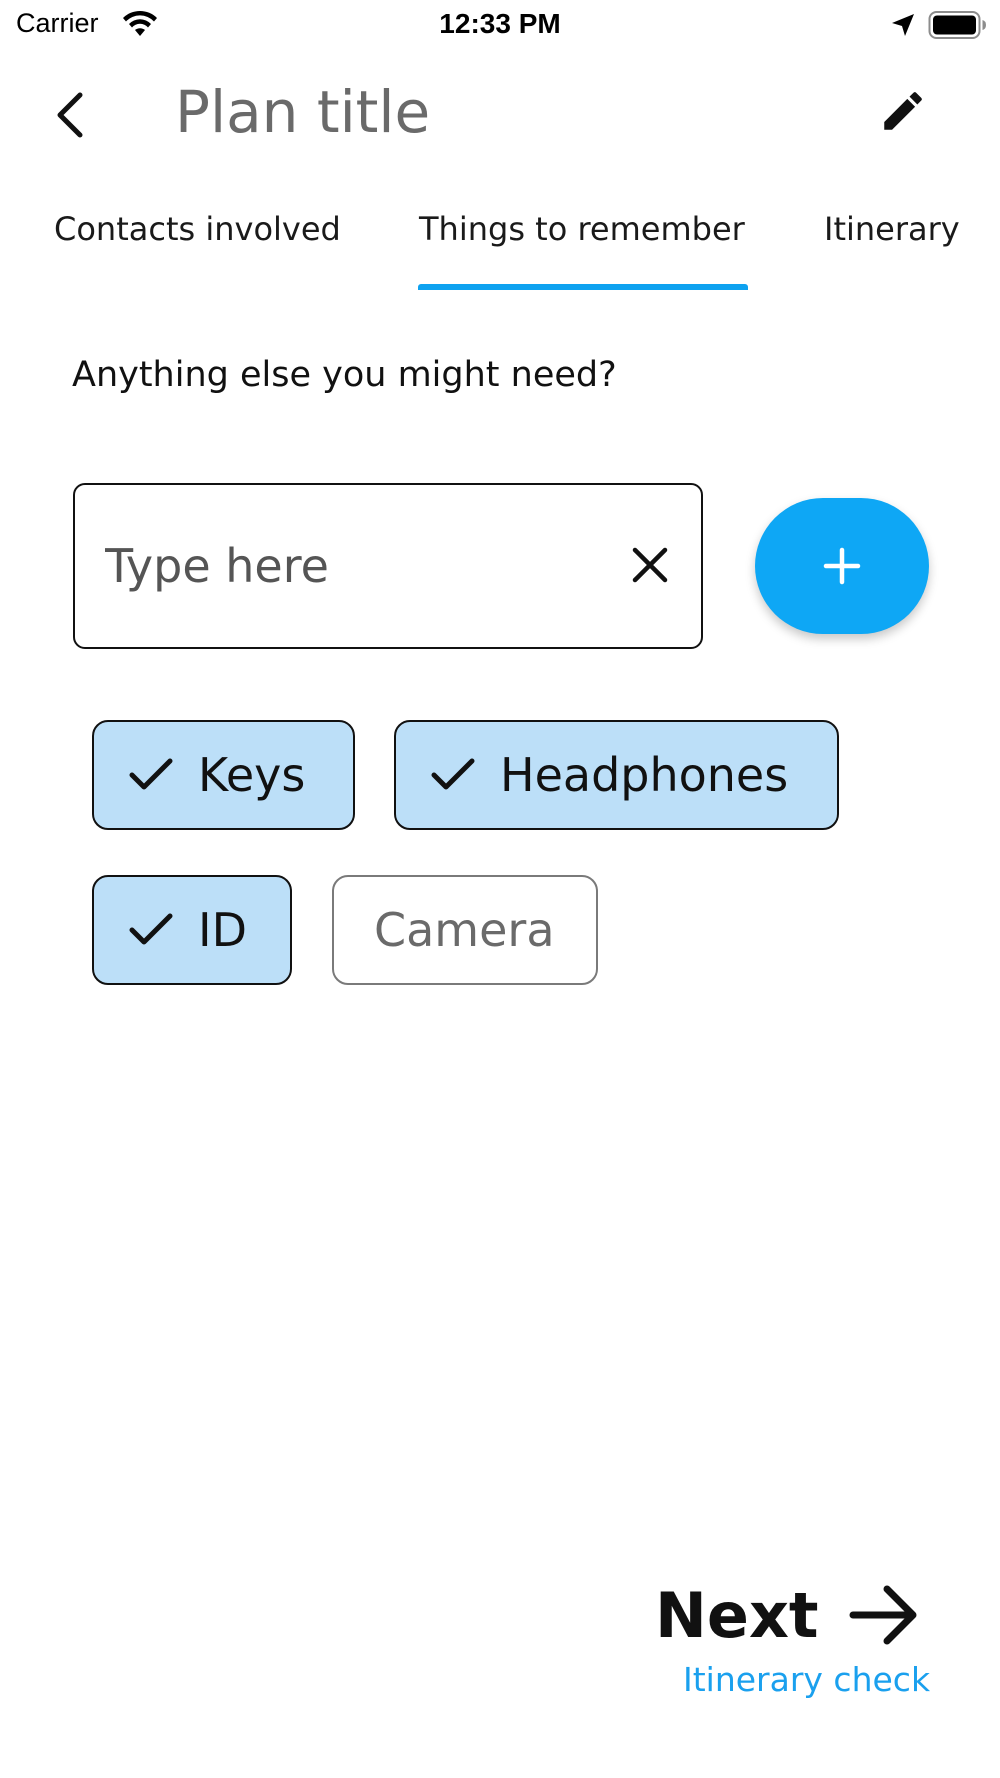  I want to click on chip-id: ID, so click(192, 930).